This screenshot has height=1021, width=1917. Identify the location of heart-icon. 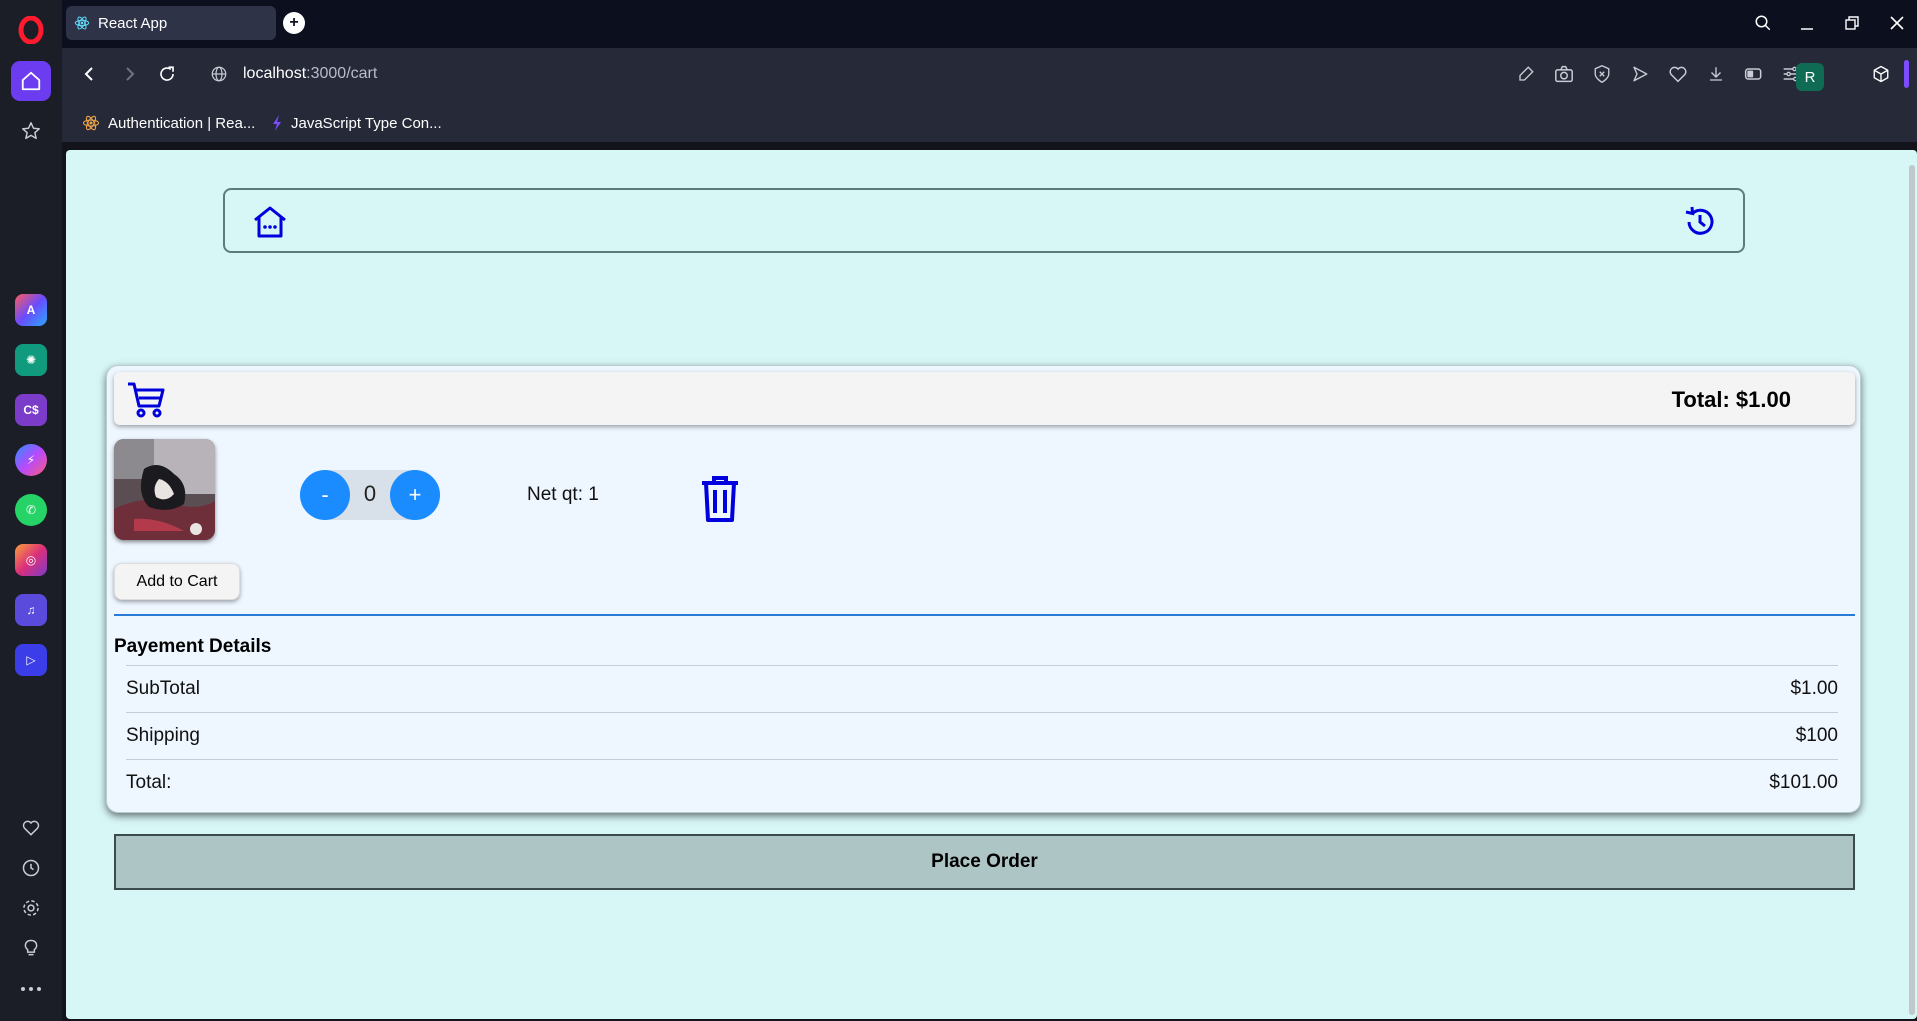
(31, 828).